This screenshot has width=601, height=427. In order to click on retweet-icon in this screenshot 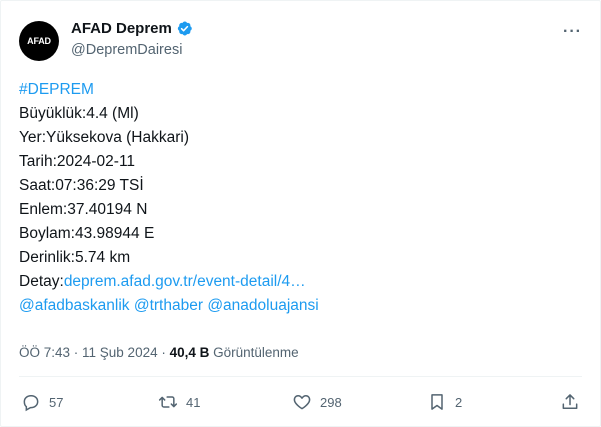, I will do `click(168, 402)`.